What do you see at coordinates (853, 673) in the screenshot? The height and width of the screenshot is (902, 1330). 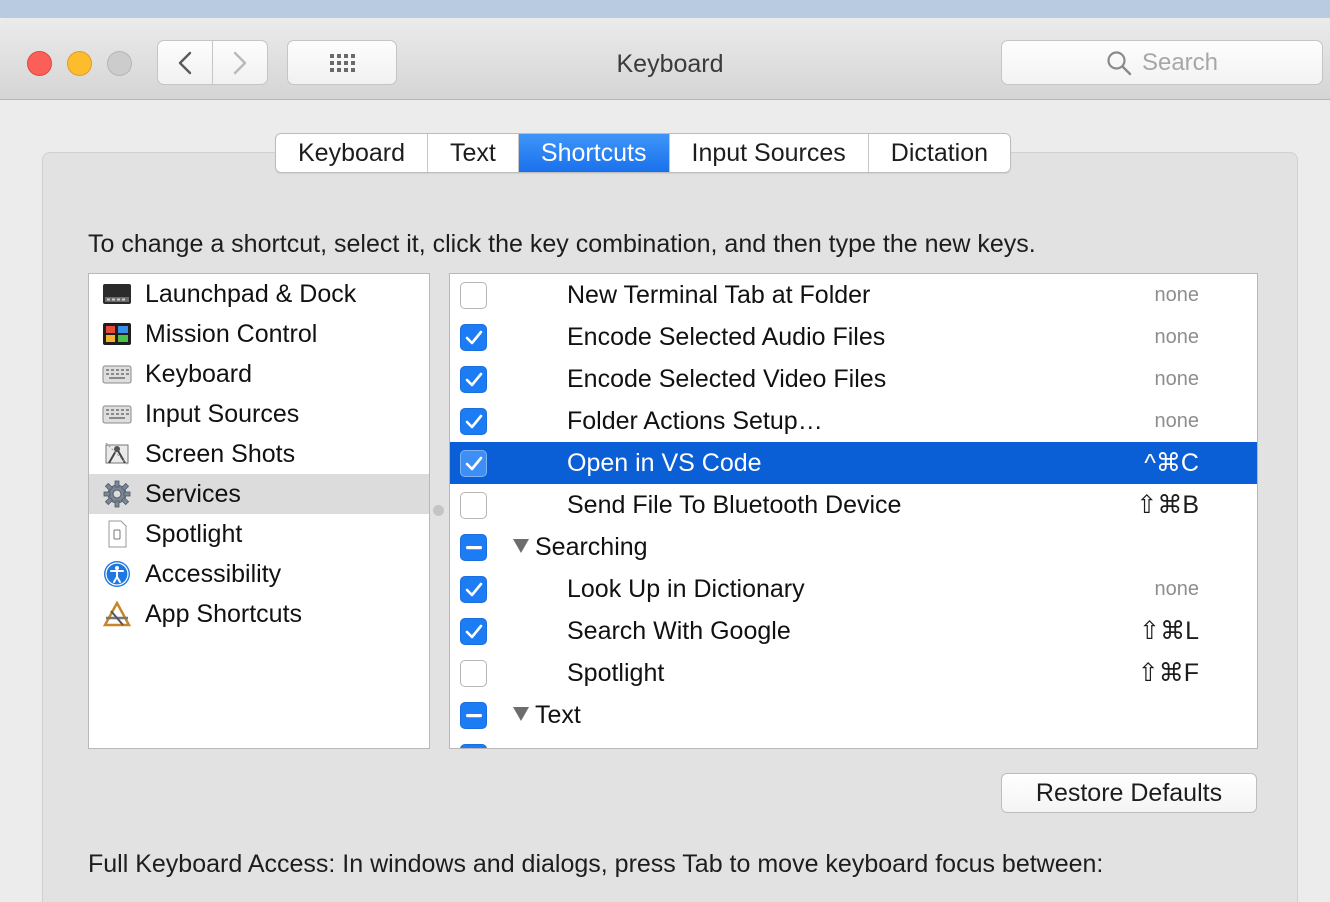 I see `list-item: Spotlight ⇧⌘F` at bounding box center [853, 673].